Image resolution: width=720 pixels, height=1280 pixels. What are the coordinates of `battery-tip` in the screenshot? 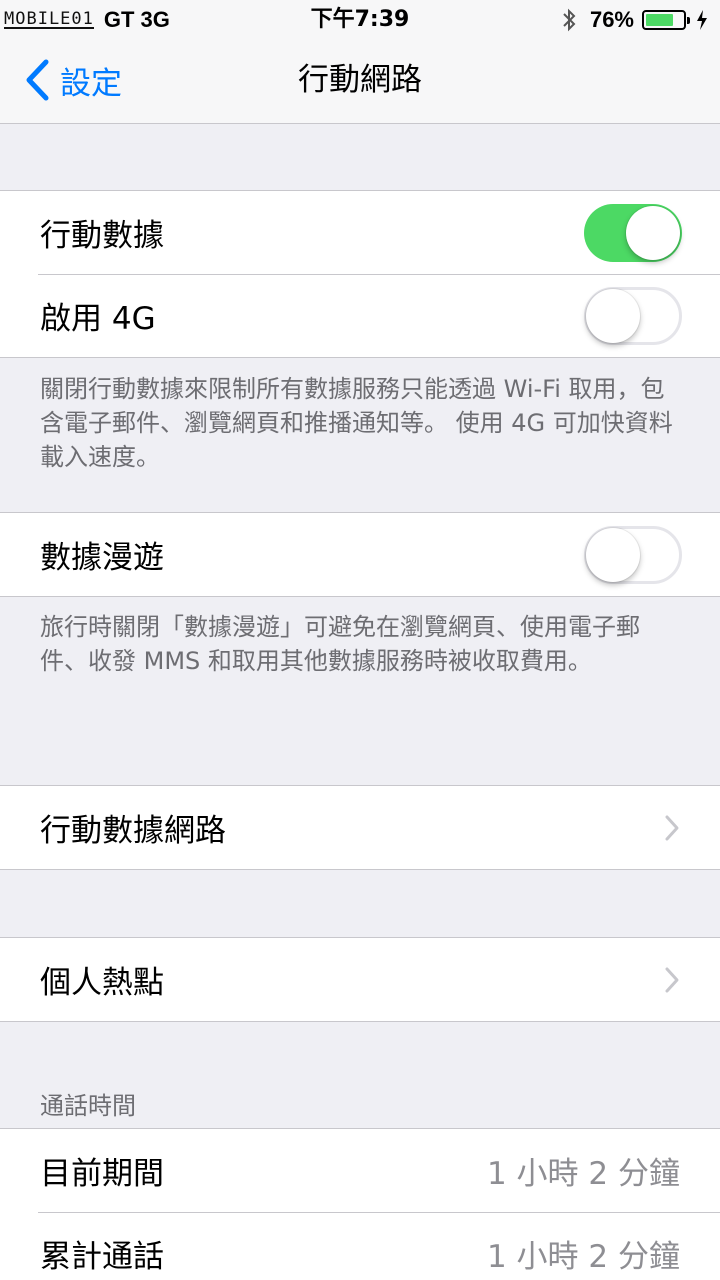 It's located at (688, 20).